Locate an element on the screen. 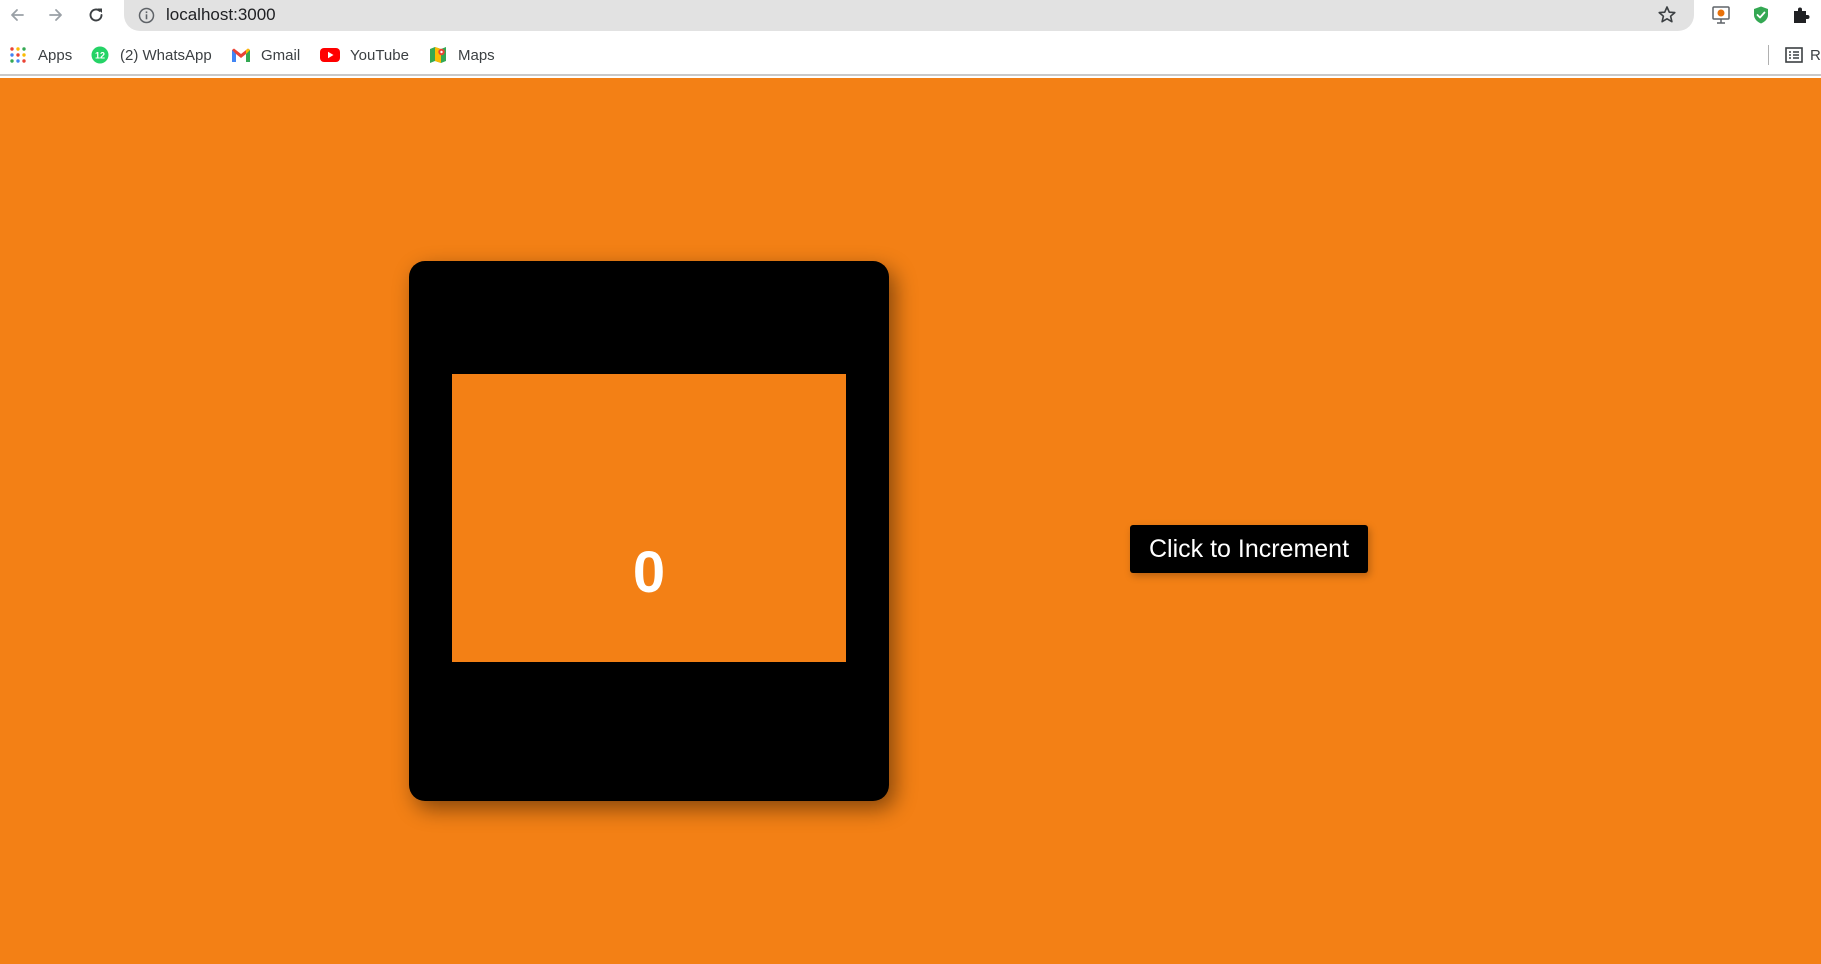 This screenshot has width=1821, height=964. browser-toolbar: localhost:3000 is located at coordinates (910, 15).